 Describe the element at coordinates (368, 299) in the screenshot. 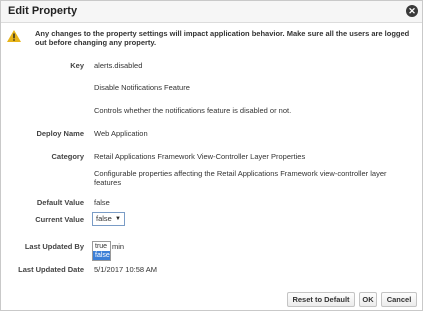

I see `ok-button: OK` at that location.